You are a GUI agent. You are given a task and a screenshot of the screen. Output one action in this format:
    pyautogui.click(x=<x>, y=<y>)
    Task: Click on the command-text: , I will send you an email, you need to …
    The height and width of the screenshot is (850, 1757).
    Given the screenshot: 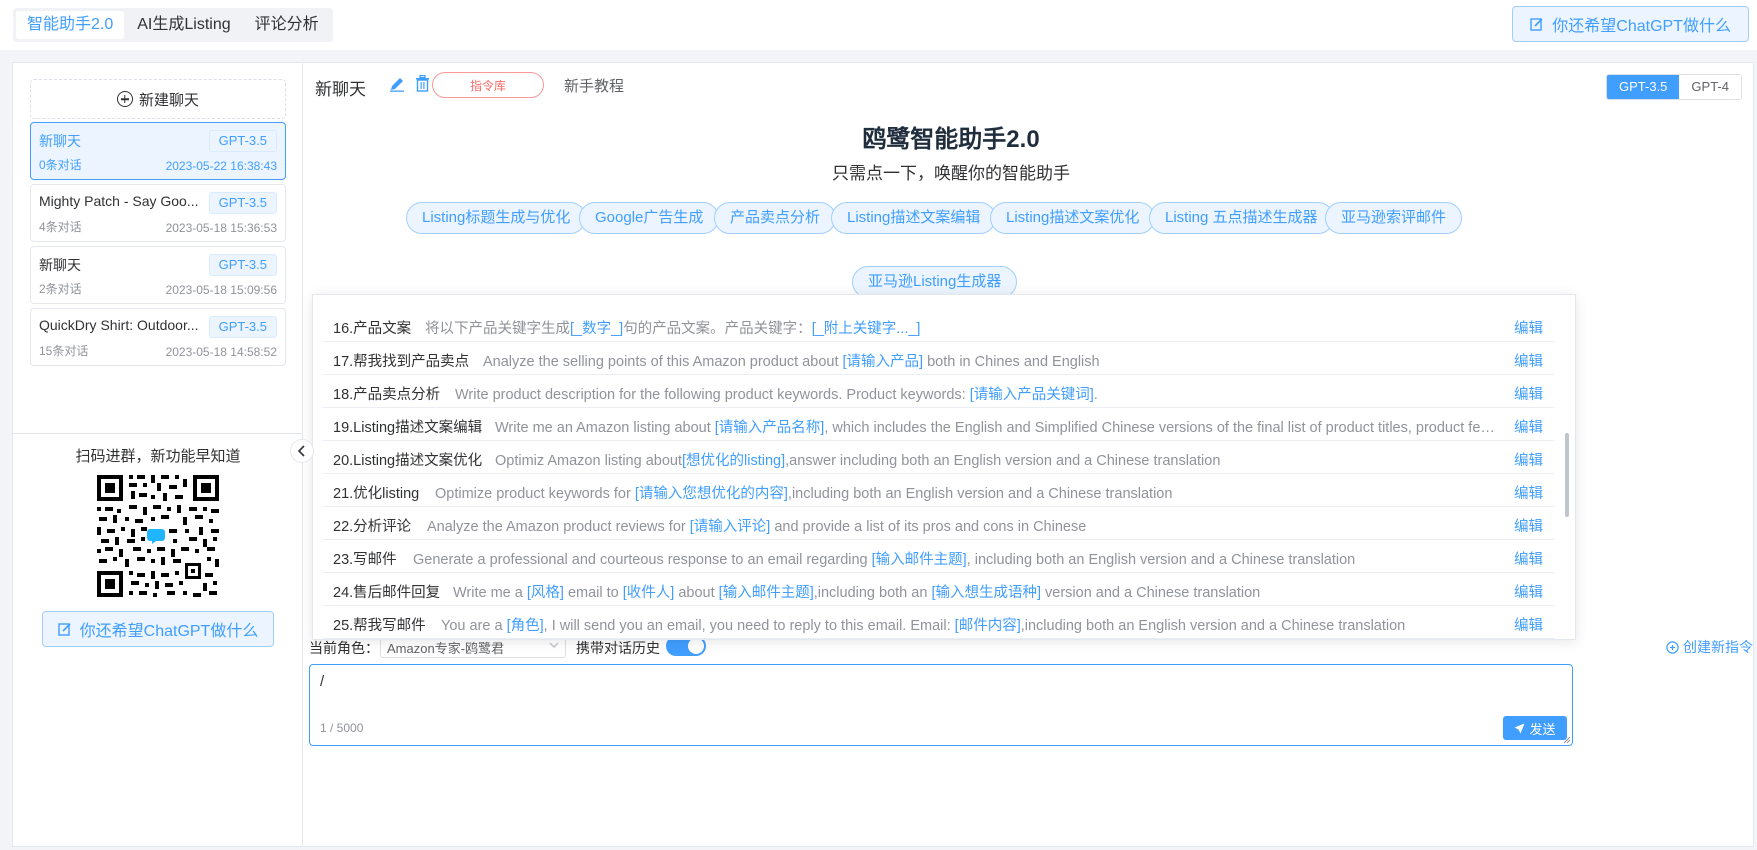 What is the action you would take?
    pyautogui.click(x=749, y=626)
    